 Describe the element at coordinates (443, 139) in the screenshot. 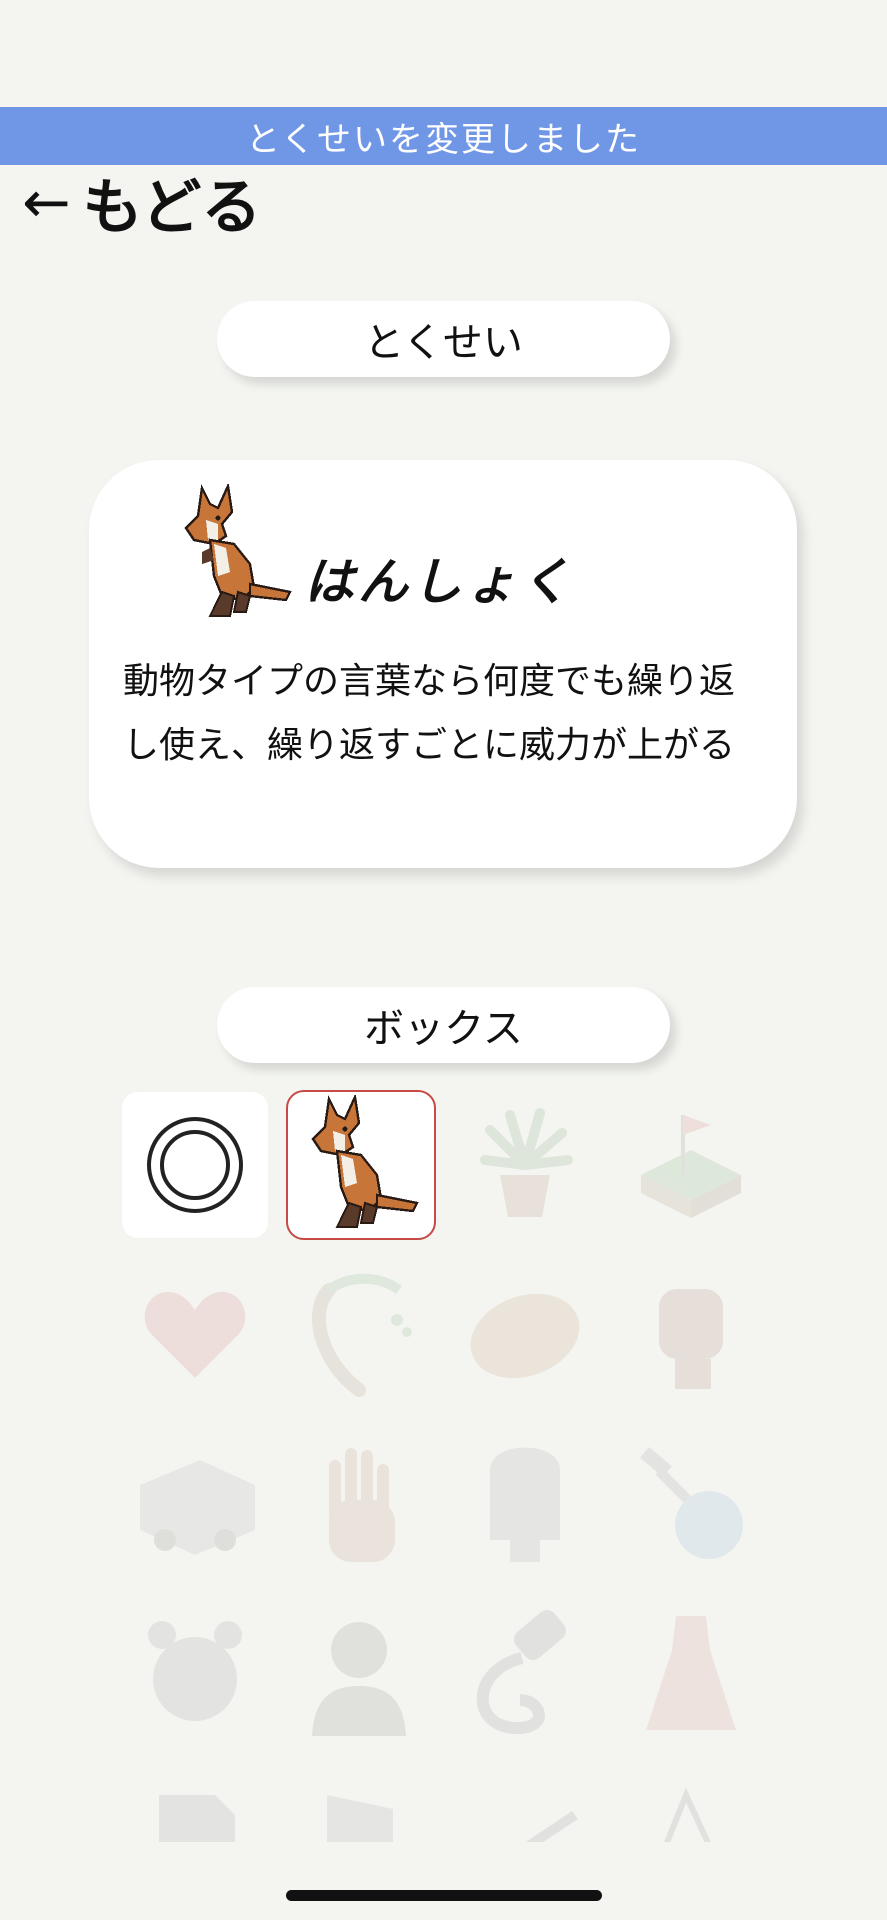

I see `toast-text: とくせいを変更しました` at that location.